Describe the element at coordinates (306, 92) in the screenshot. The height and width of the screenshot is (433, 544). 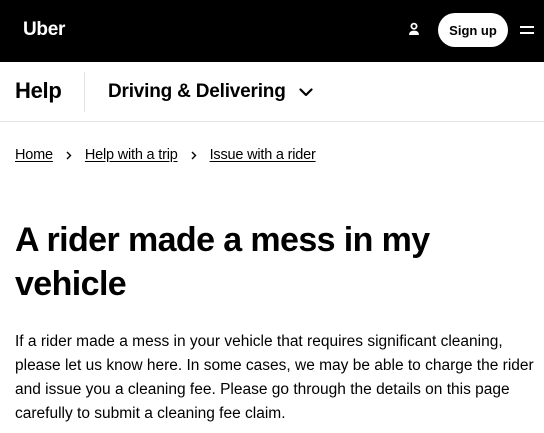
I see `chevron-down-icon` at that location.